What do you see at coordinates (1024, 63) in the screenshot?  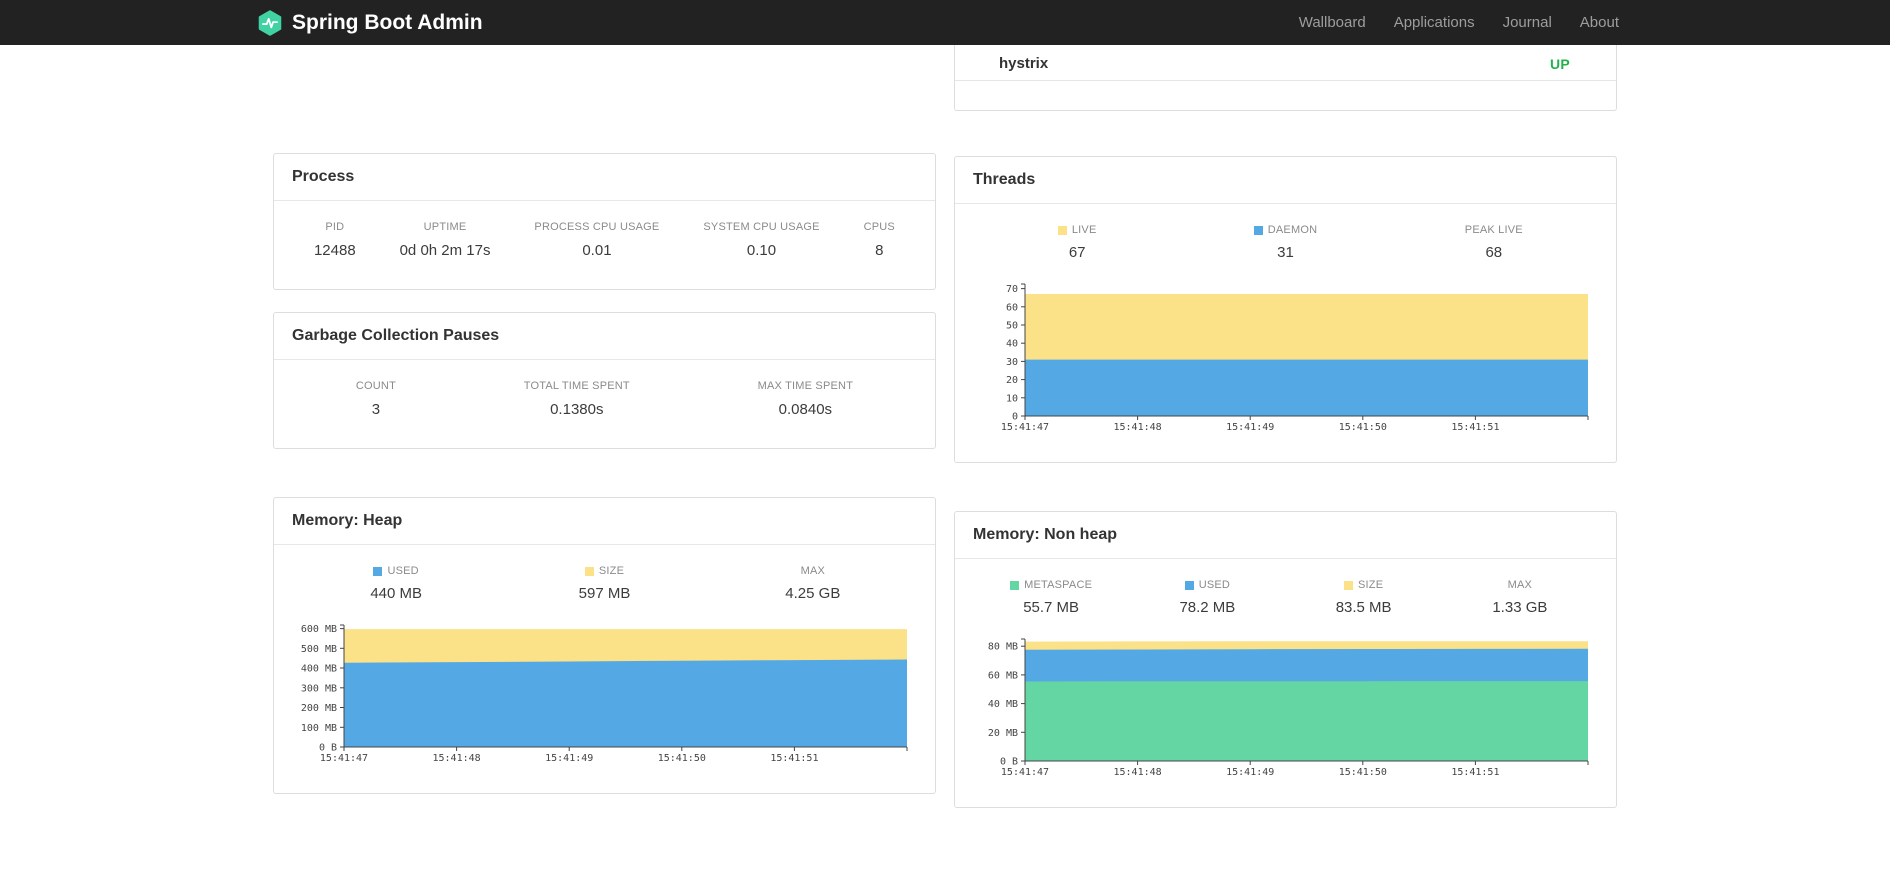 I see `health-service-name: hystrix` at bounding box center [1024, 63].